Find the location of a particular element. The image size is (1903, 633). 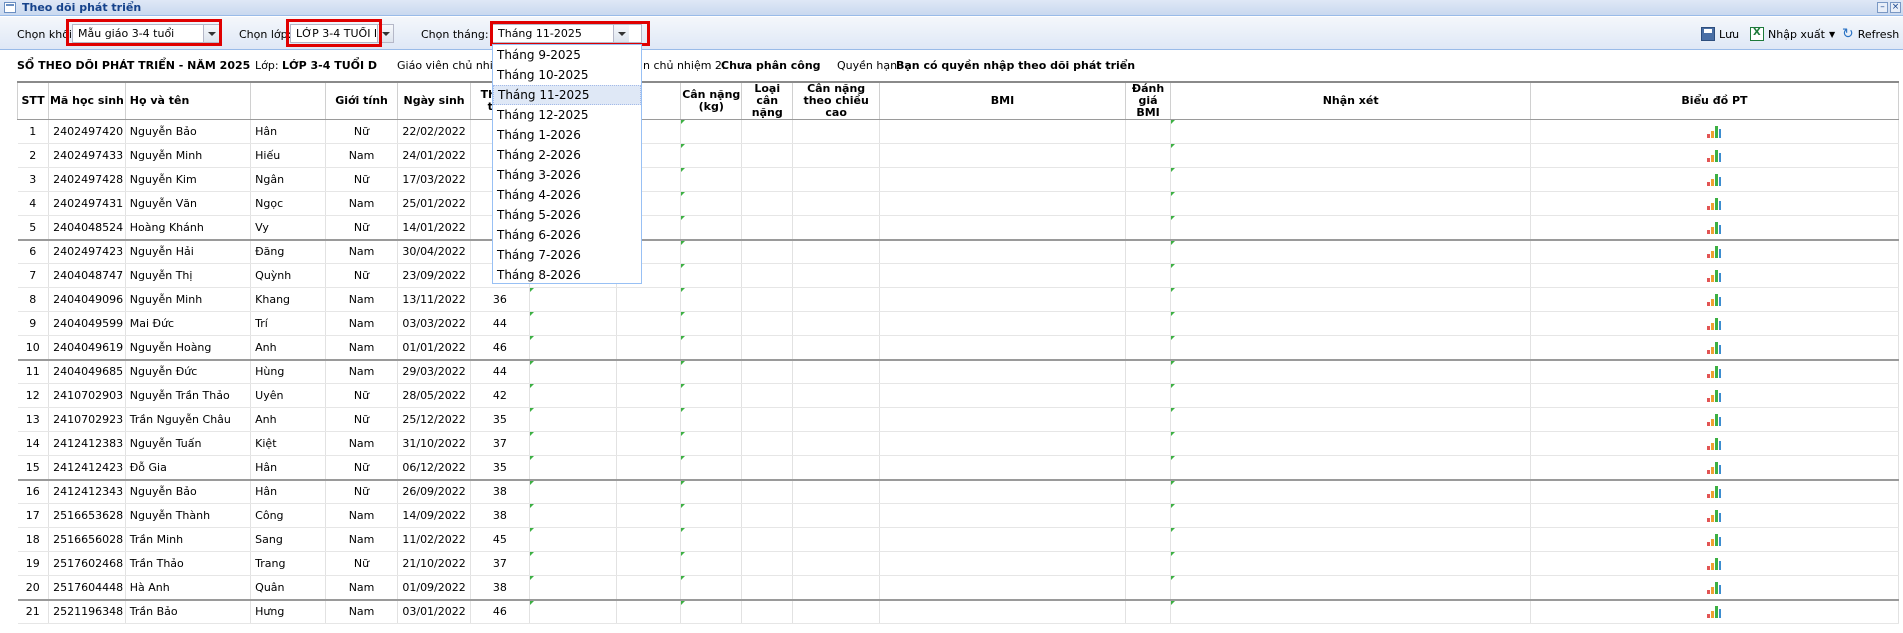

table-row: 18 2516656028 Trần Minh Sang Nam 11/02/2022 45 is located at coordinates (958, 539).